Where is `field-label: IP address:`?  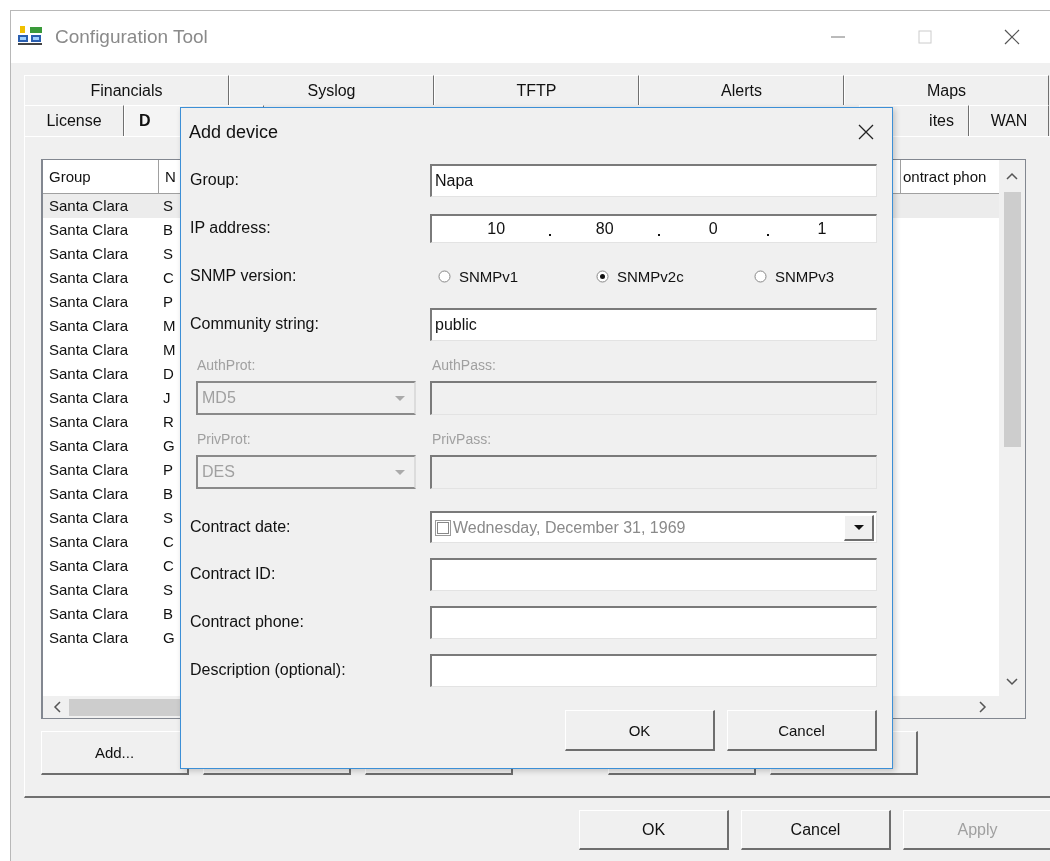
field-label: IP address: is located at coordinates (231, 228).